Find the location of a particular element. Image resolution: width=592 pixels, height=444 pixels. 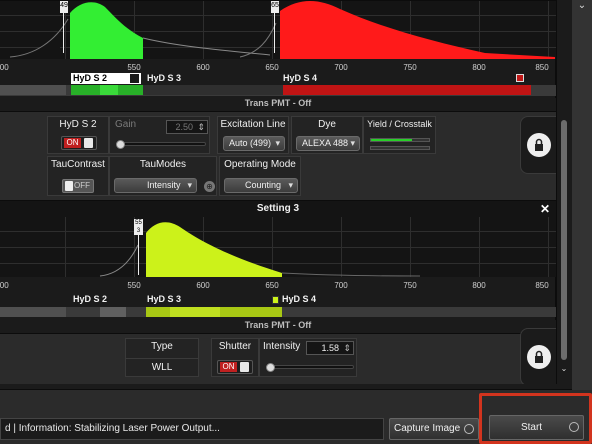

wavelength-marker-left: 49 is located at coordinates (64, 7).